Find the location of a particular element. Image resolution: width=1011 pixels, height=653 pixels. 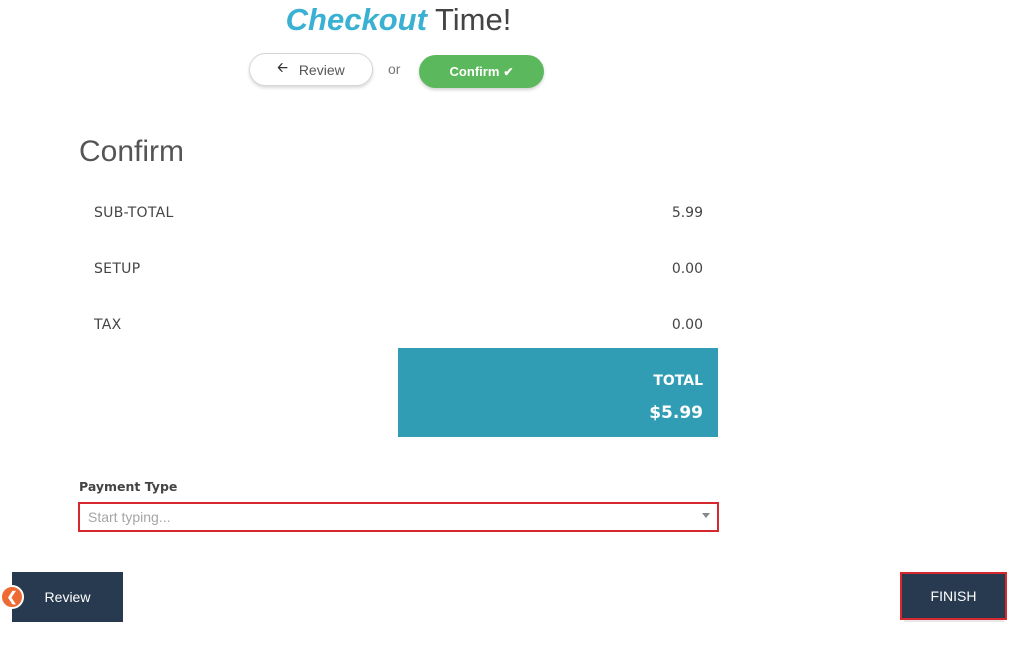

summary-label: SETUP is located at coordinates (117, 269).